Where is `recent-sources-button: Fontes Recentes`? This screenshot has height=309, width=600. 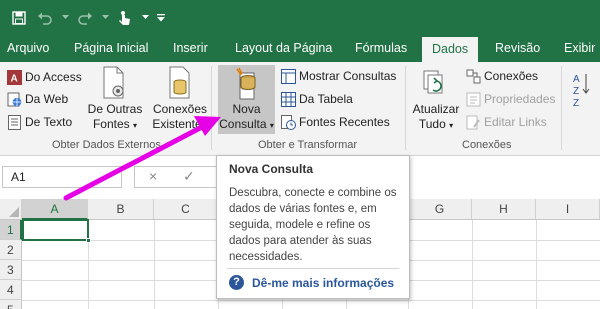
recent-sources-button: Fontes Recentes is located at coordinates (335, 122).